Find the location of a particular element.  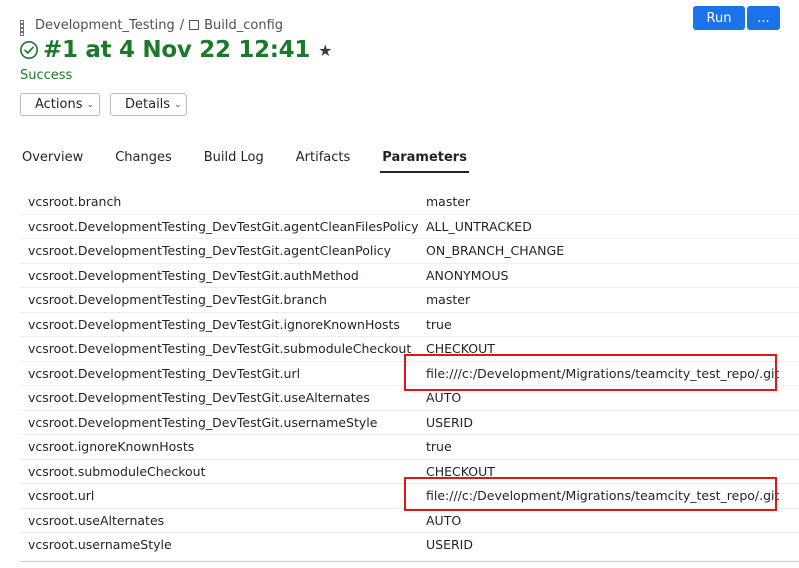

table-row: vcsroot.ignoreKnownHosts true is located at coordinates (409, 446).